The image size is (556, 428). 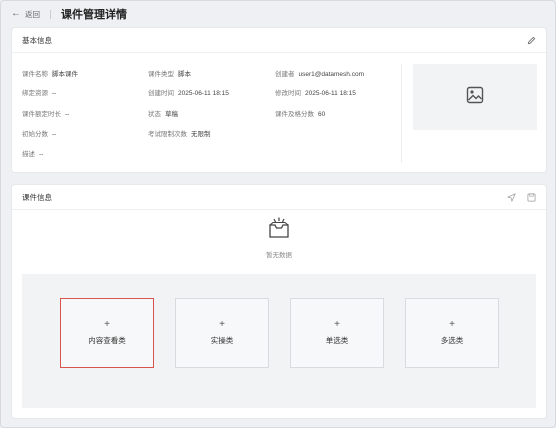 What do you see at coordinates (179, 134) in the screenshot?
I see `field-exam-limit: 考试限制次数 无限制` at bounding box center [179, 134].